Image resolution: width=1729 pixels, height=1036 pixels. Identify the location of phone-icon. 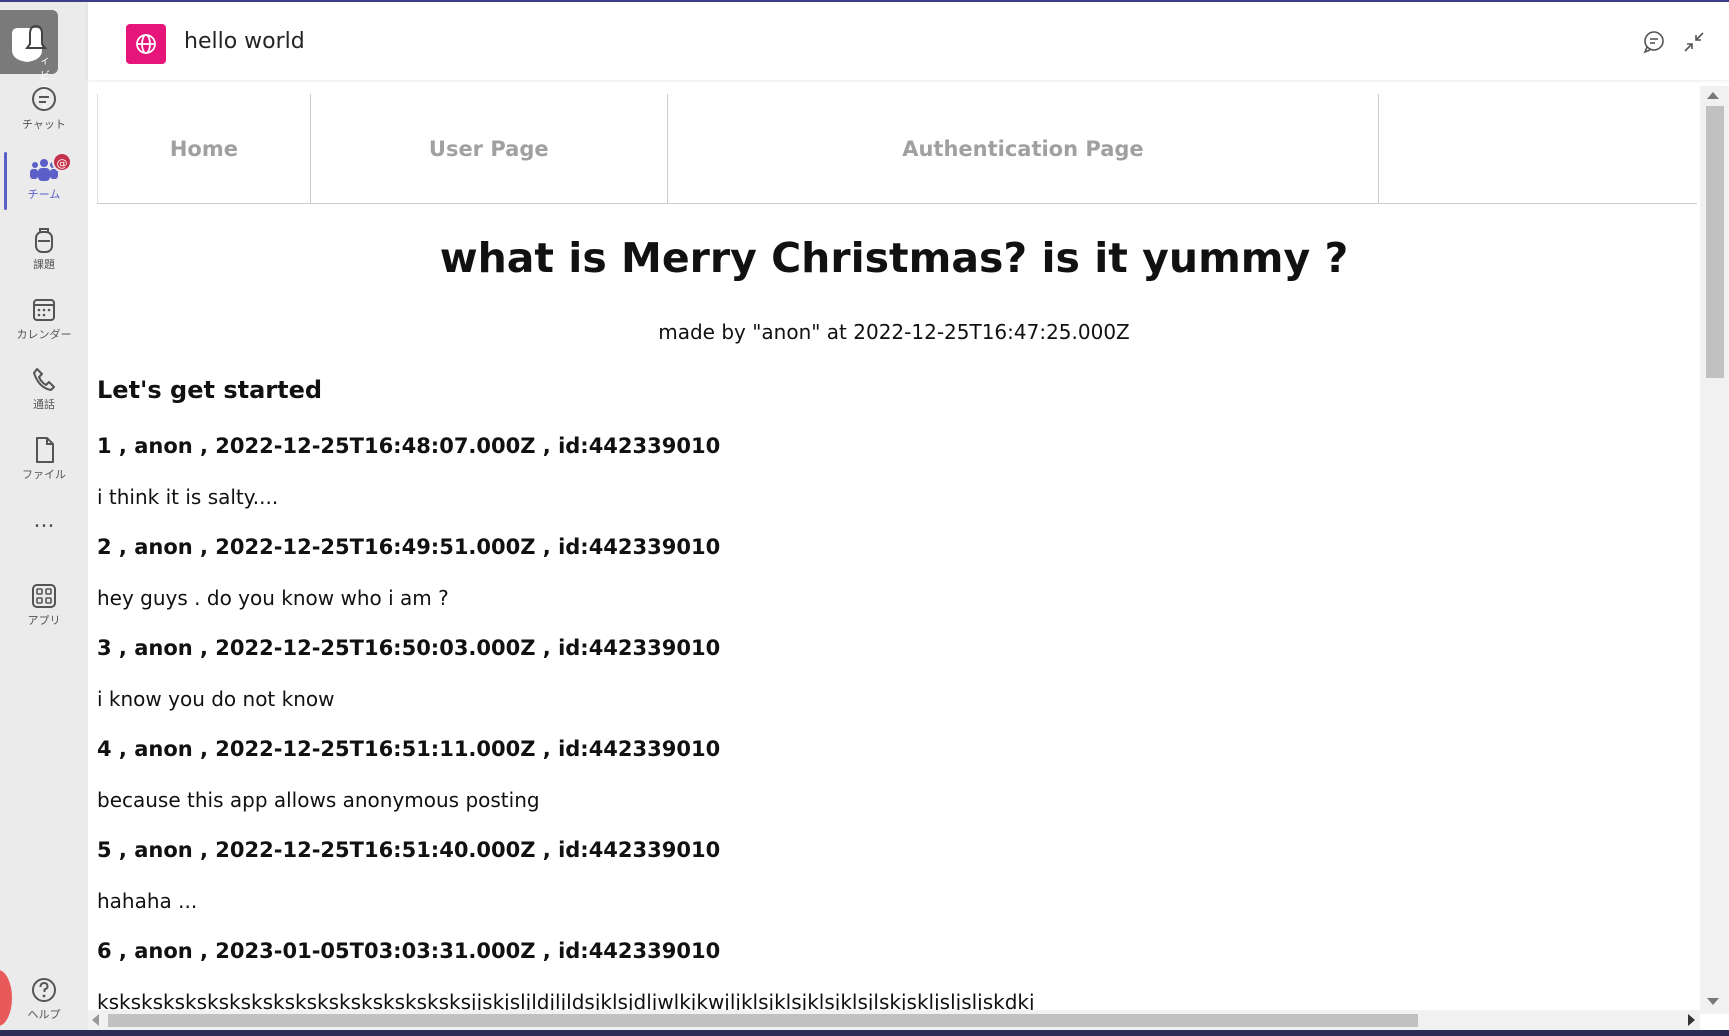
(44, 379).